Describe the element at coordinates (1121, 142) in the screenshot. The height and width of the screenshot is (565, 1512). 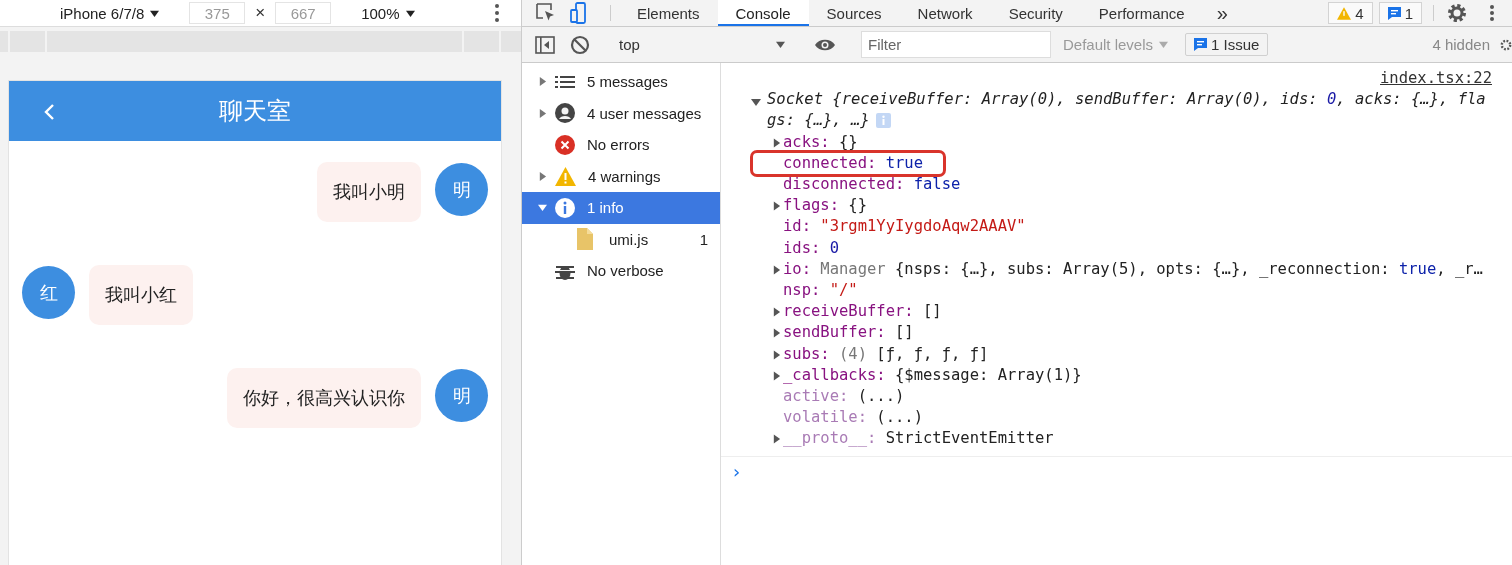
I see `object-property: acks: {}` at that location.